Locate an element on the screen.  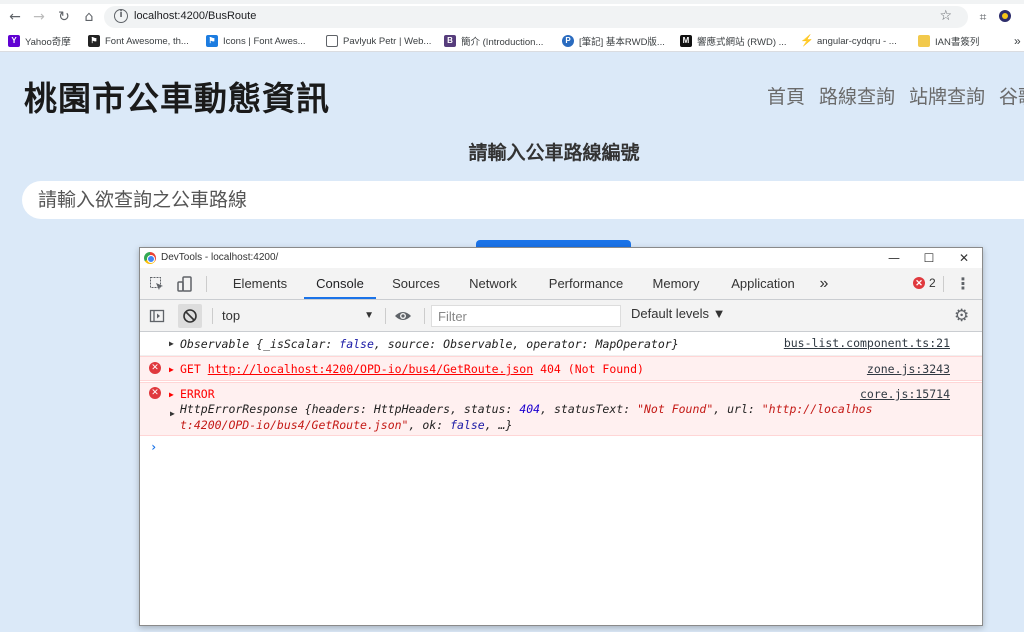
error-label: ERROR is located at coordinates (197, 394).